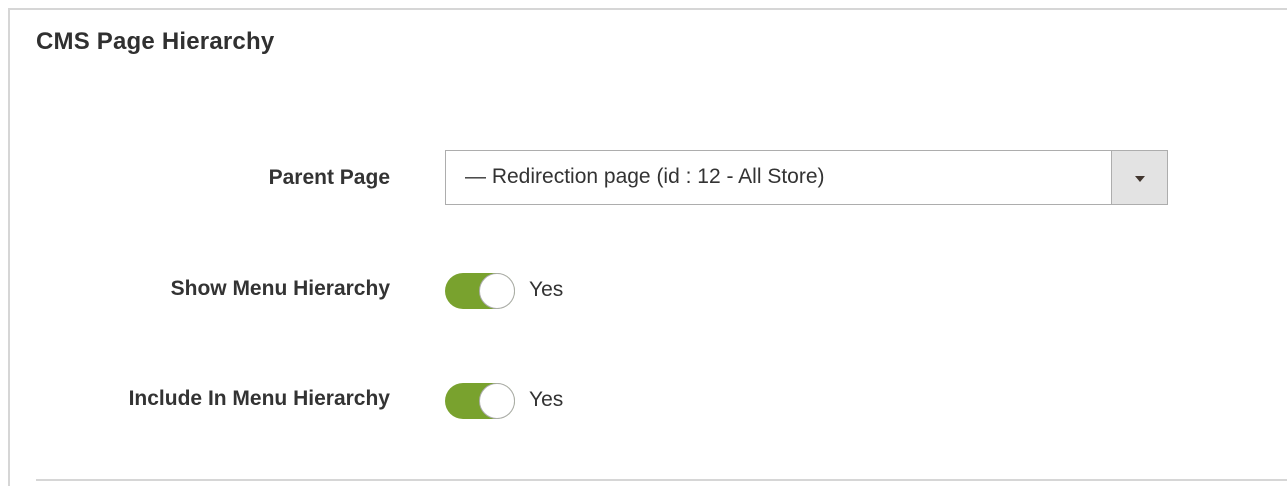 This screenshot has height=486, width=1287. I want to click on parent-page-label: Parent Page, so click(329, 177).